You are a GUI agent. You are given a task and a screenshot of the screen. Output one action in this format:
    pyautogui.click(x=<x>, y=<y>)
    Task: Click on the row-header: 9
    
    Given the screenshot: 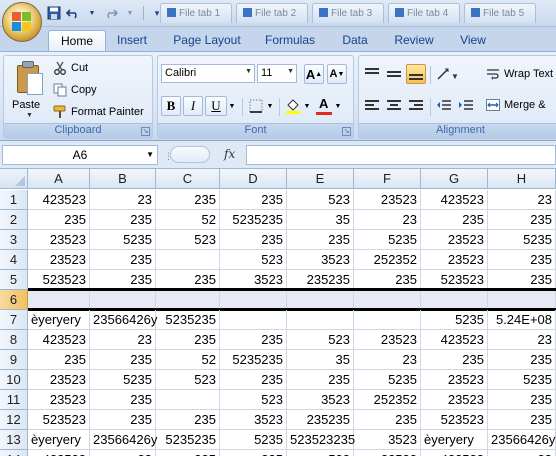 What is the action you would take?
    pyautogui.click(x=14, y=360)
    